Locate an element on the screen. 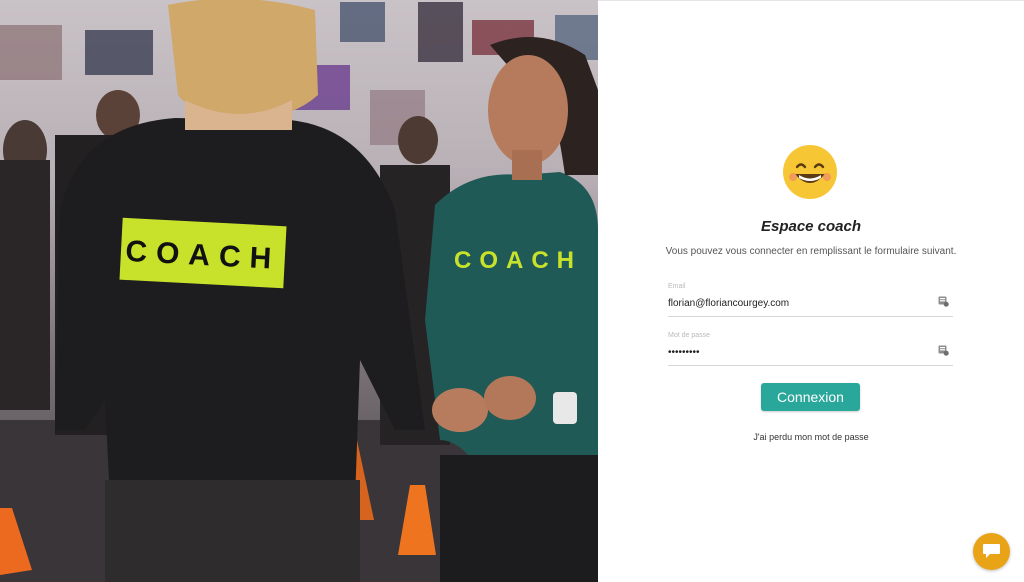 Image resolution: width=1024 pixels, height=582 pixels. chat-button is located at coordinates (991, 551).